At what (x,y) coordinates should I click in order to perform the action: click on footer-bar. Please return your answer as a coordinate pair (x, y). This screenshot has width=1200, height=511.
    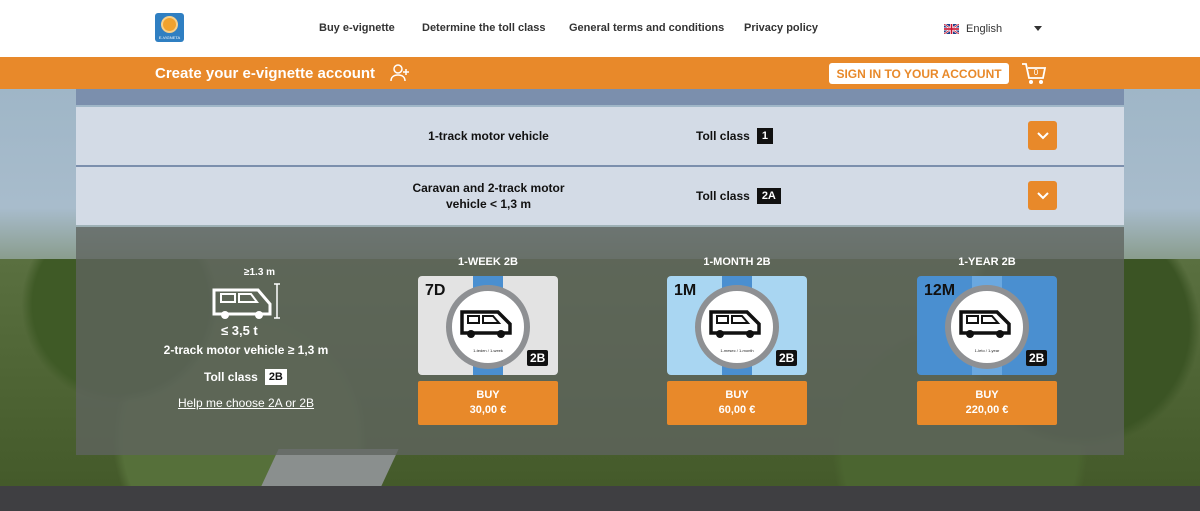
    Looking at the image, I should click on (600, 498).